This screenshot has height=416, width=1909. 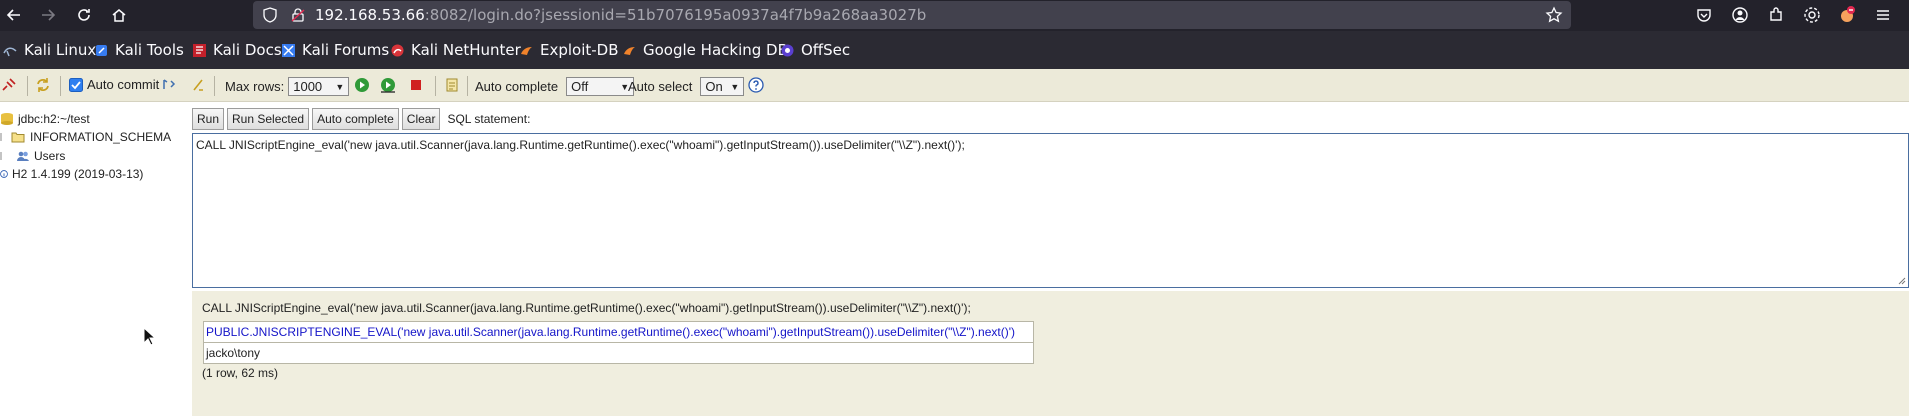 I want to click on tree-information-schema: INFORMATION_SCHEMA, so click(x=85, y=137).